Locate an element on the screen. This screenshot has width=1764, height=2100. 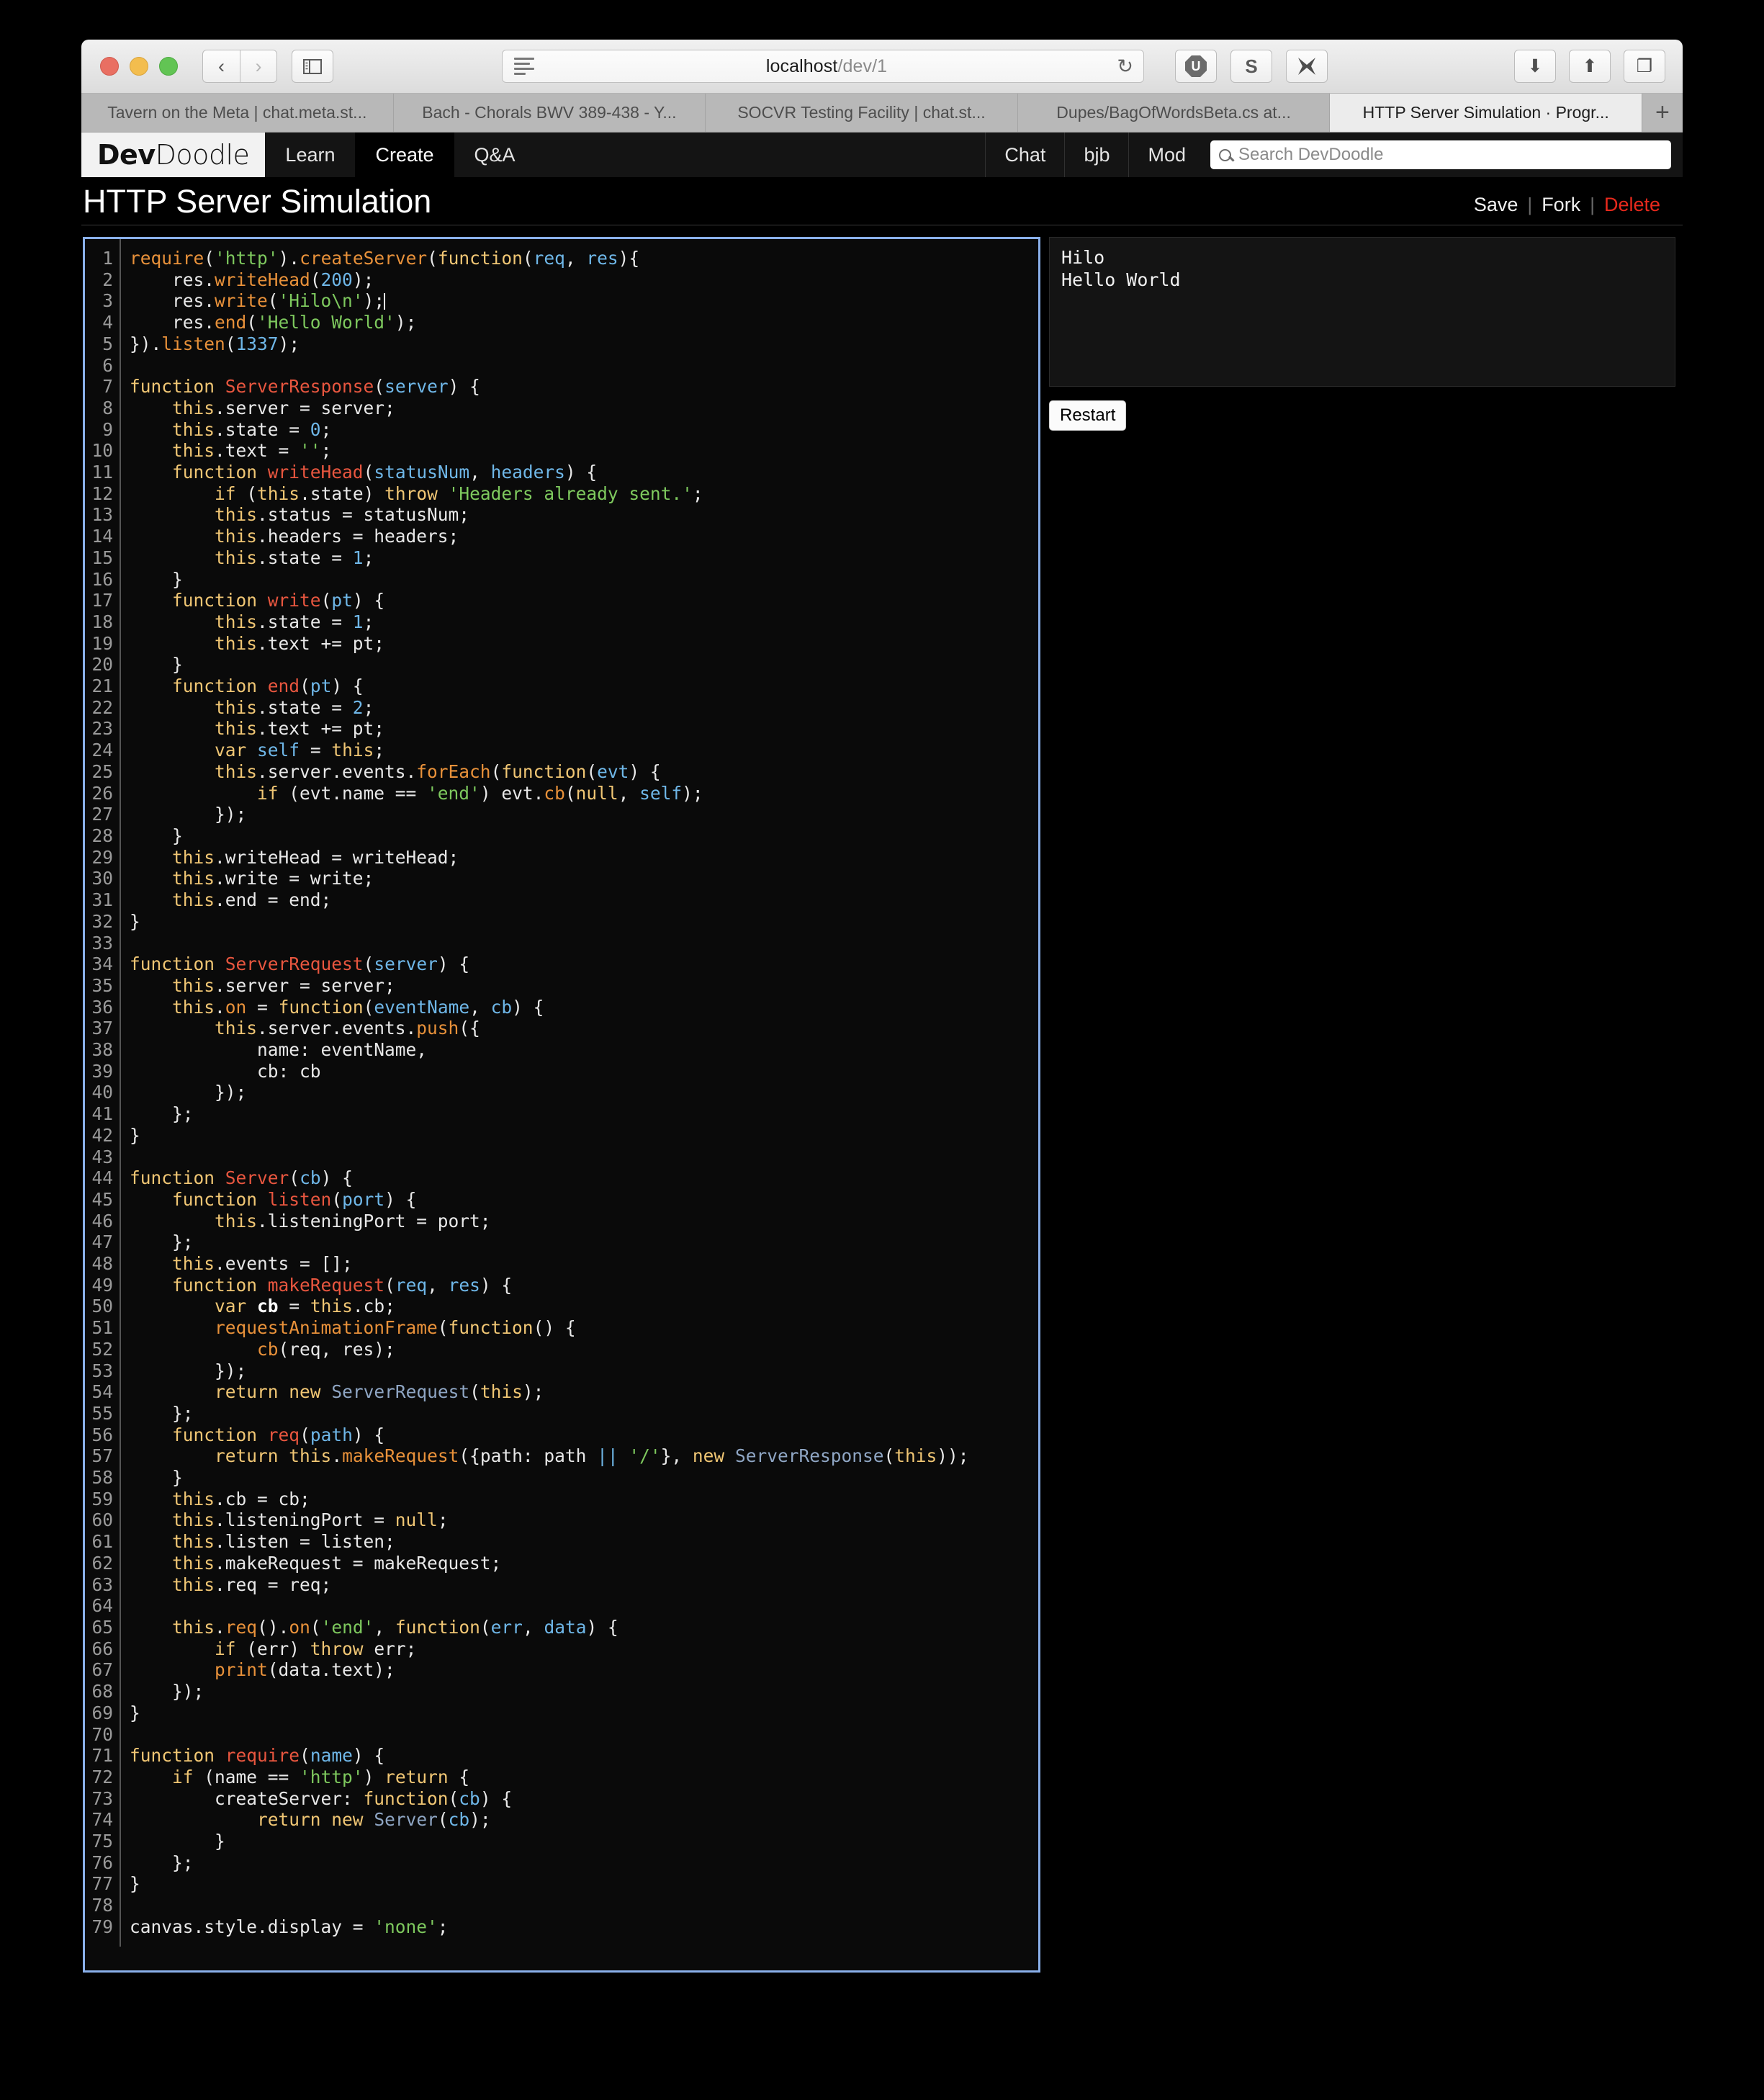
downloads-icon: ⬇ is located at coordinates (1535, 67).